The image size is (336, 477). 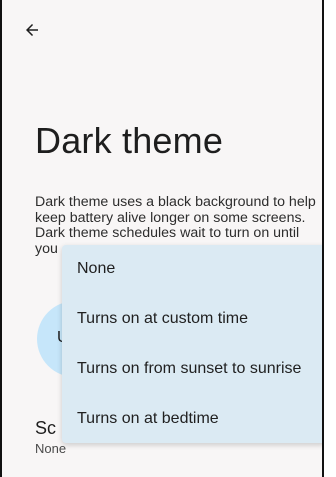 I want to click on arrow-back-icon, so click(x=32, y=30).